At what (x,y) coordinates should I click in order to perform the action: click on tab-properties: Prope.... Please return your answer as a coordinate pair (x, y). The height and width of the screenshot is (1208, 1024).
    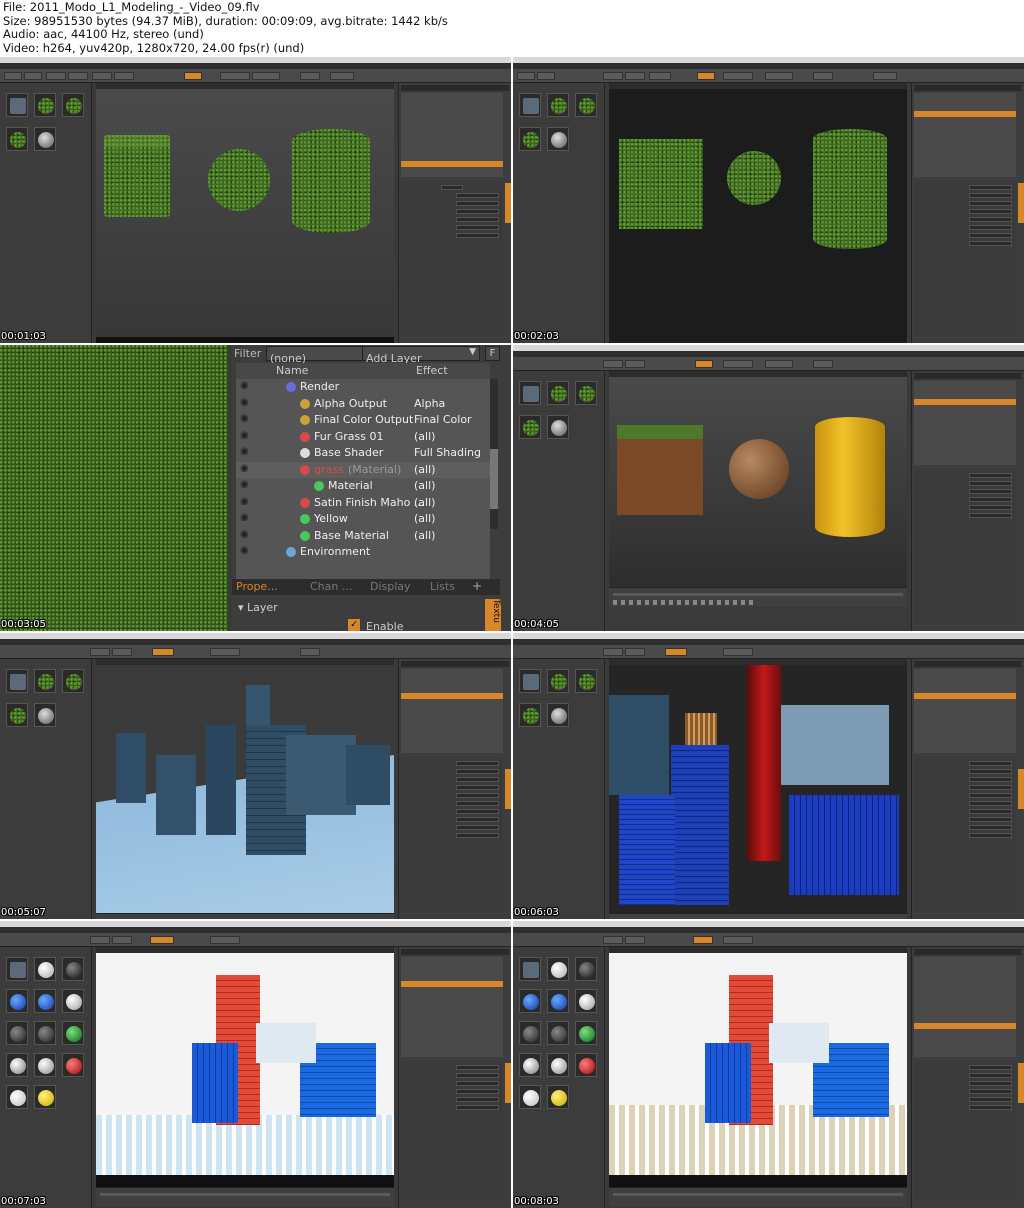
    Looking at the image, I should click on (257, 586).